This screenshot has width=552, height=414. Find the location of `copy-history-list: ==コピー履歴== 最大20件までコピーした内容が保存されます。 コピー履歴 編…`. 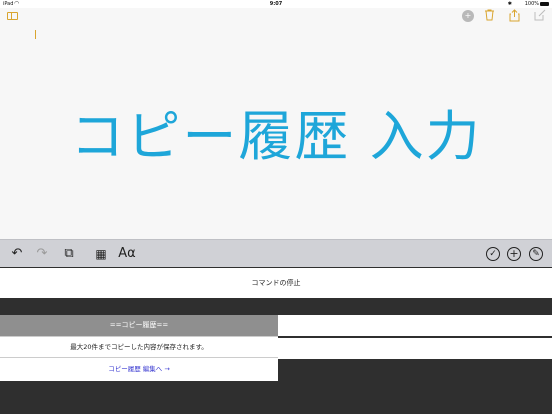

copy-history-list: ==コピー履歴== 最大20件までコピーした内容が保存されます。 コピー履歴 編… is located at coordinates (139, 348).